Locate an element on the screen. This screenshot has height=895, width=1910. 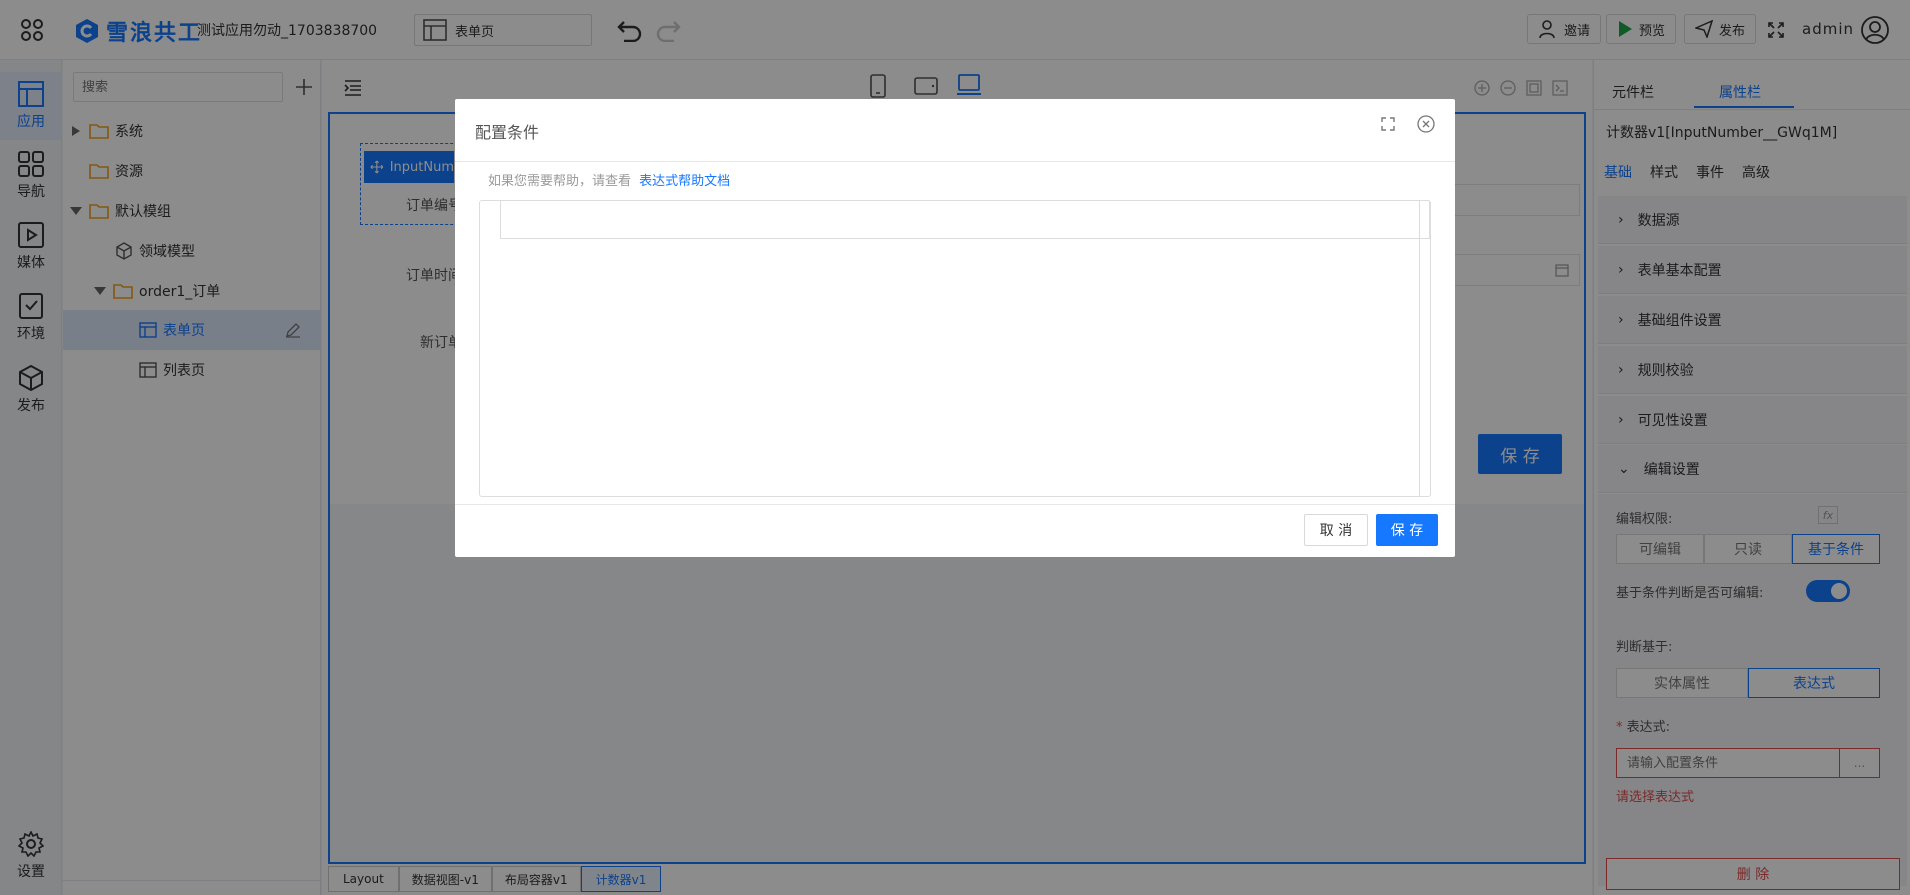
modal-cancel-button: 取 消 is located at coordinates (1336, 530).